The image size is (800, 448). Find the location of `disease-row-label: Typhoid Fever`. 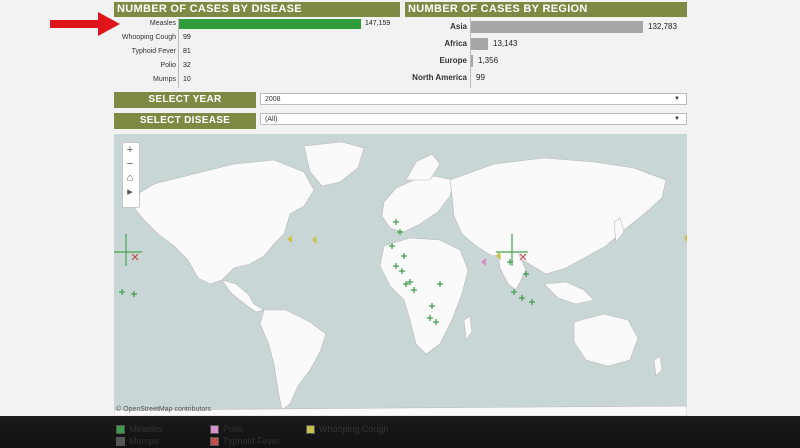

disease-row-label: Typhoid Fever is located at coordinates (153, 51).